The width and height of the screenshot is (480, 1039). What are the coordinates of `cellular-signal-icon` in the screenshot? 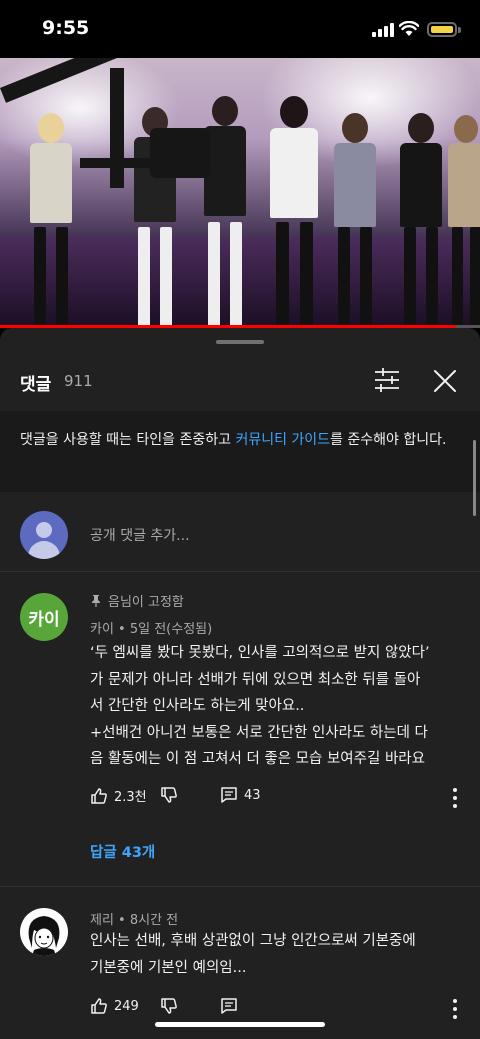 It's located at (383, 30).